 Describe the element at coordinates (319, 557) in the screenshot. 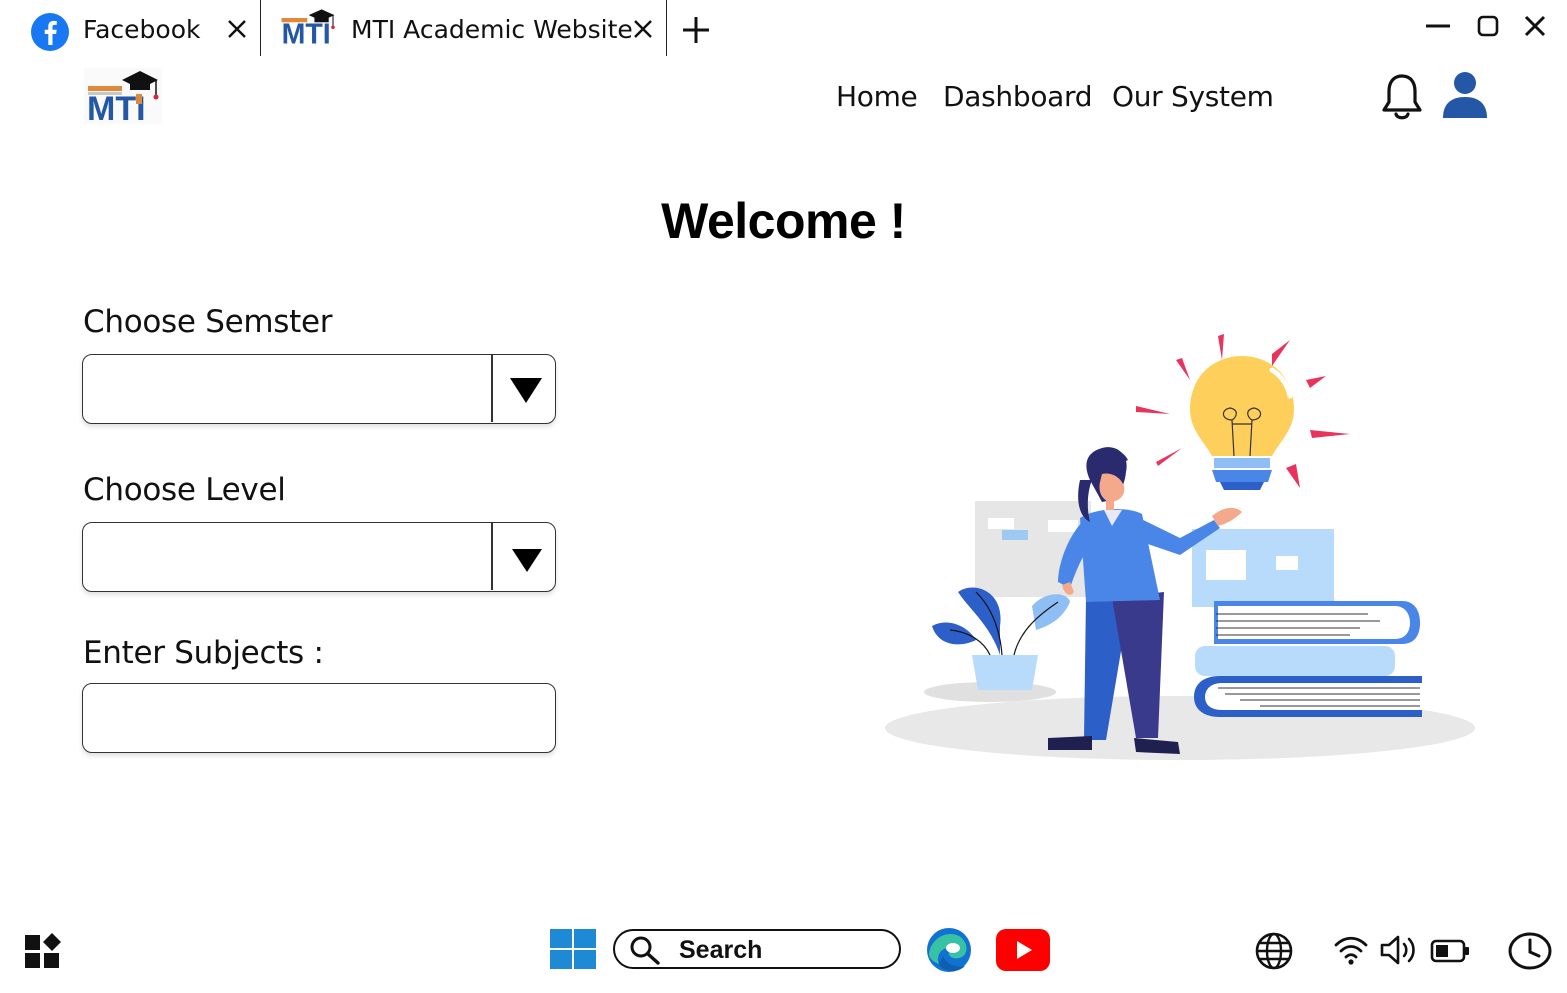

I see `level-select` at that location.